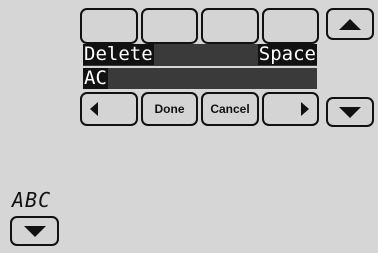 This screenshot has height=253, width=378. I want to click on cursor-left-button, so click(109, 109).